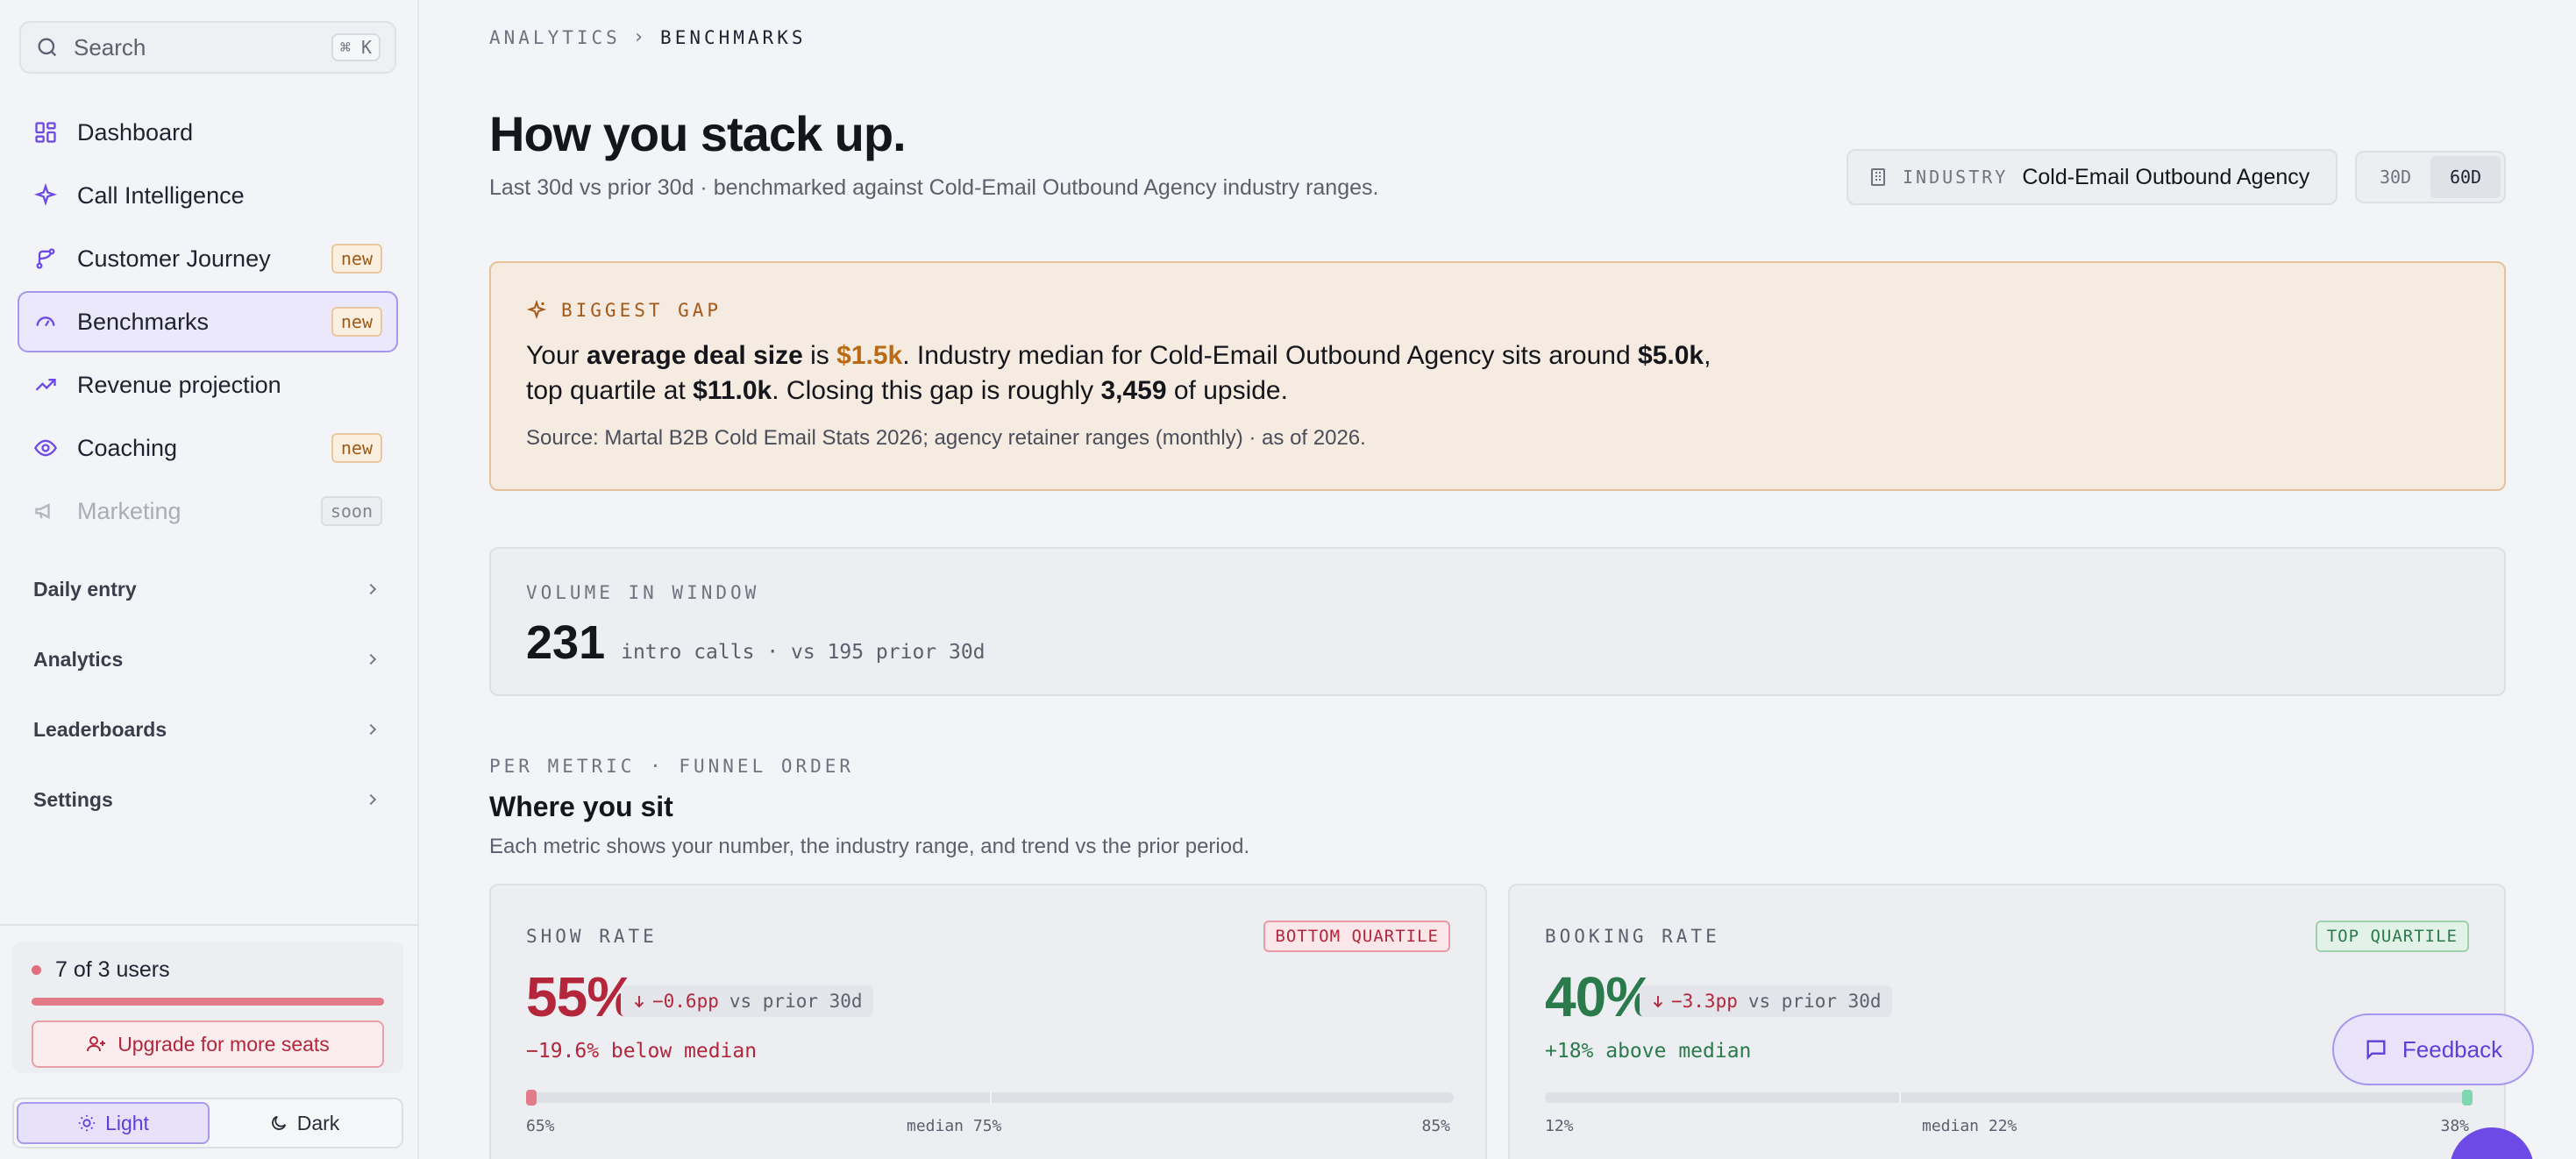 The width and height of the screenshot is (2576, 1159). I want to click on gap-metric: average deal size, so click(694, 355).